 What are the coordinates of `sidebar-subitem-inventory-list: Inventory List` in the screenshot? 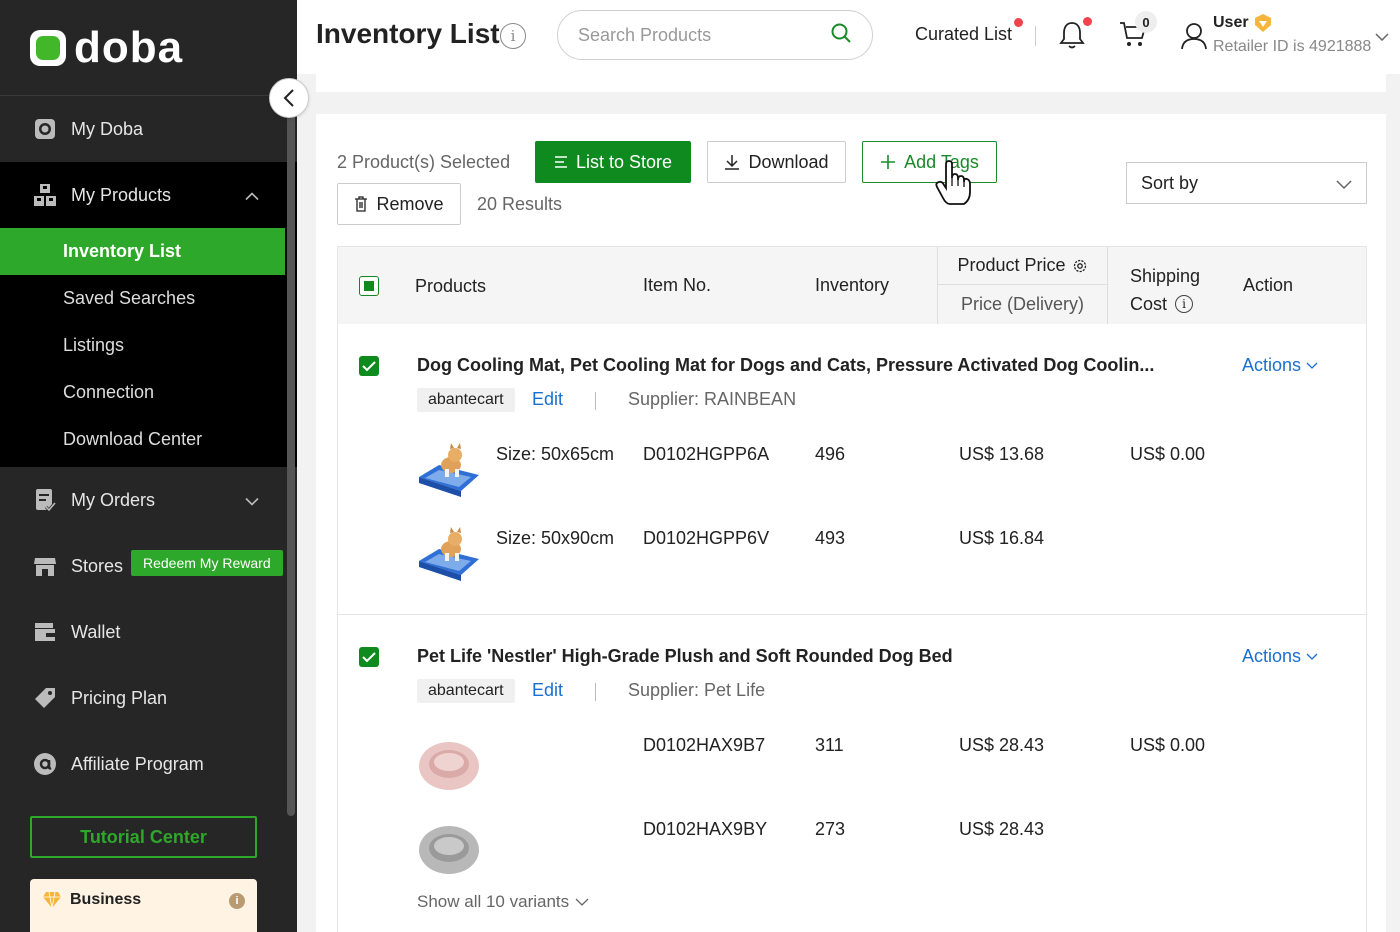 It's located at (142, 251).